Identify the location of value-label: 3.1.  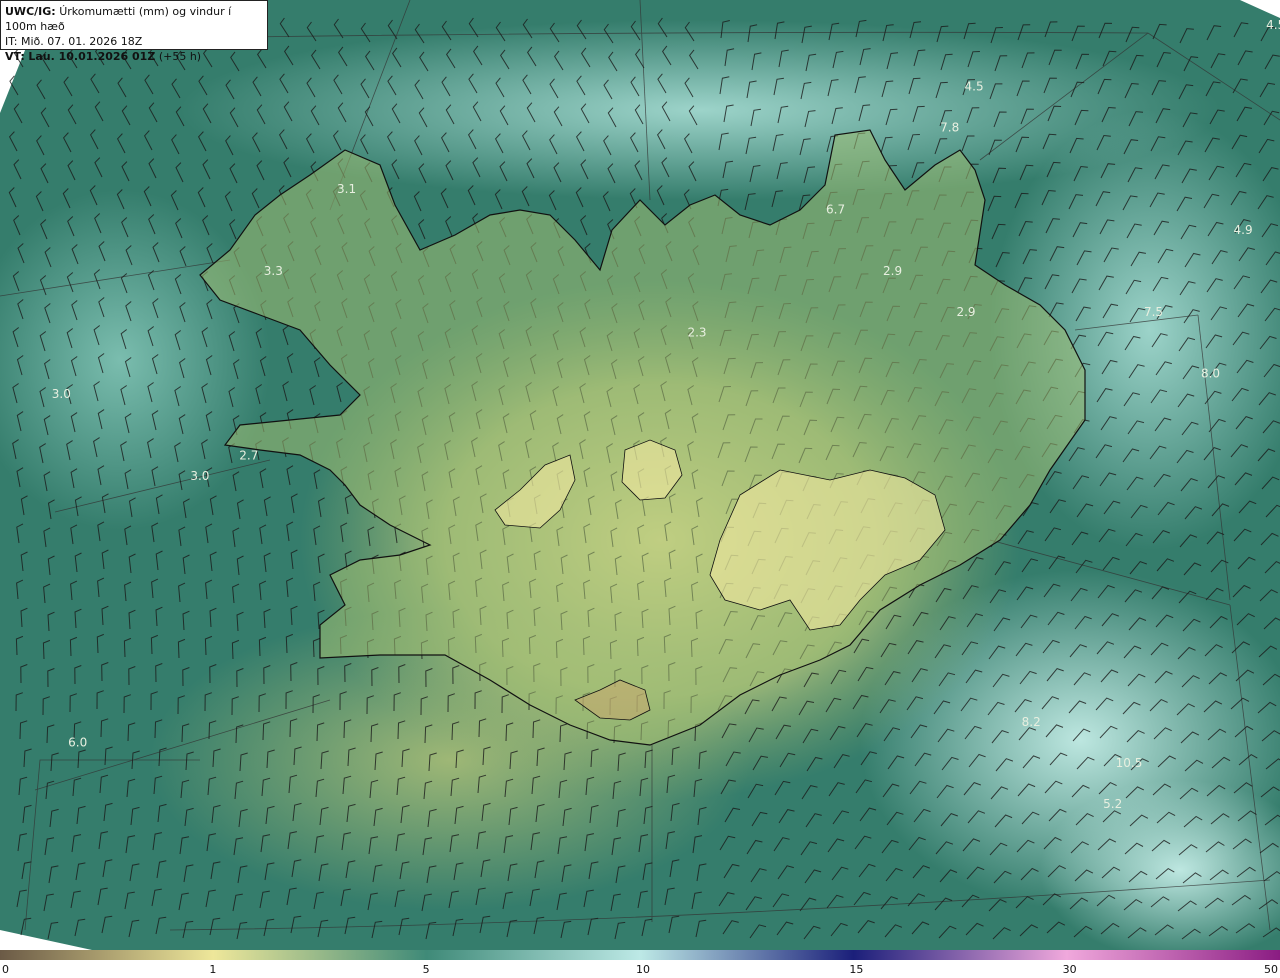
(346, 189).